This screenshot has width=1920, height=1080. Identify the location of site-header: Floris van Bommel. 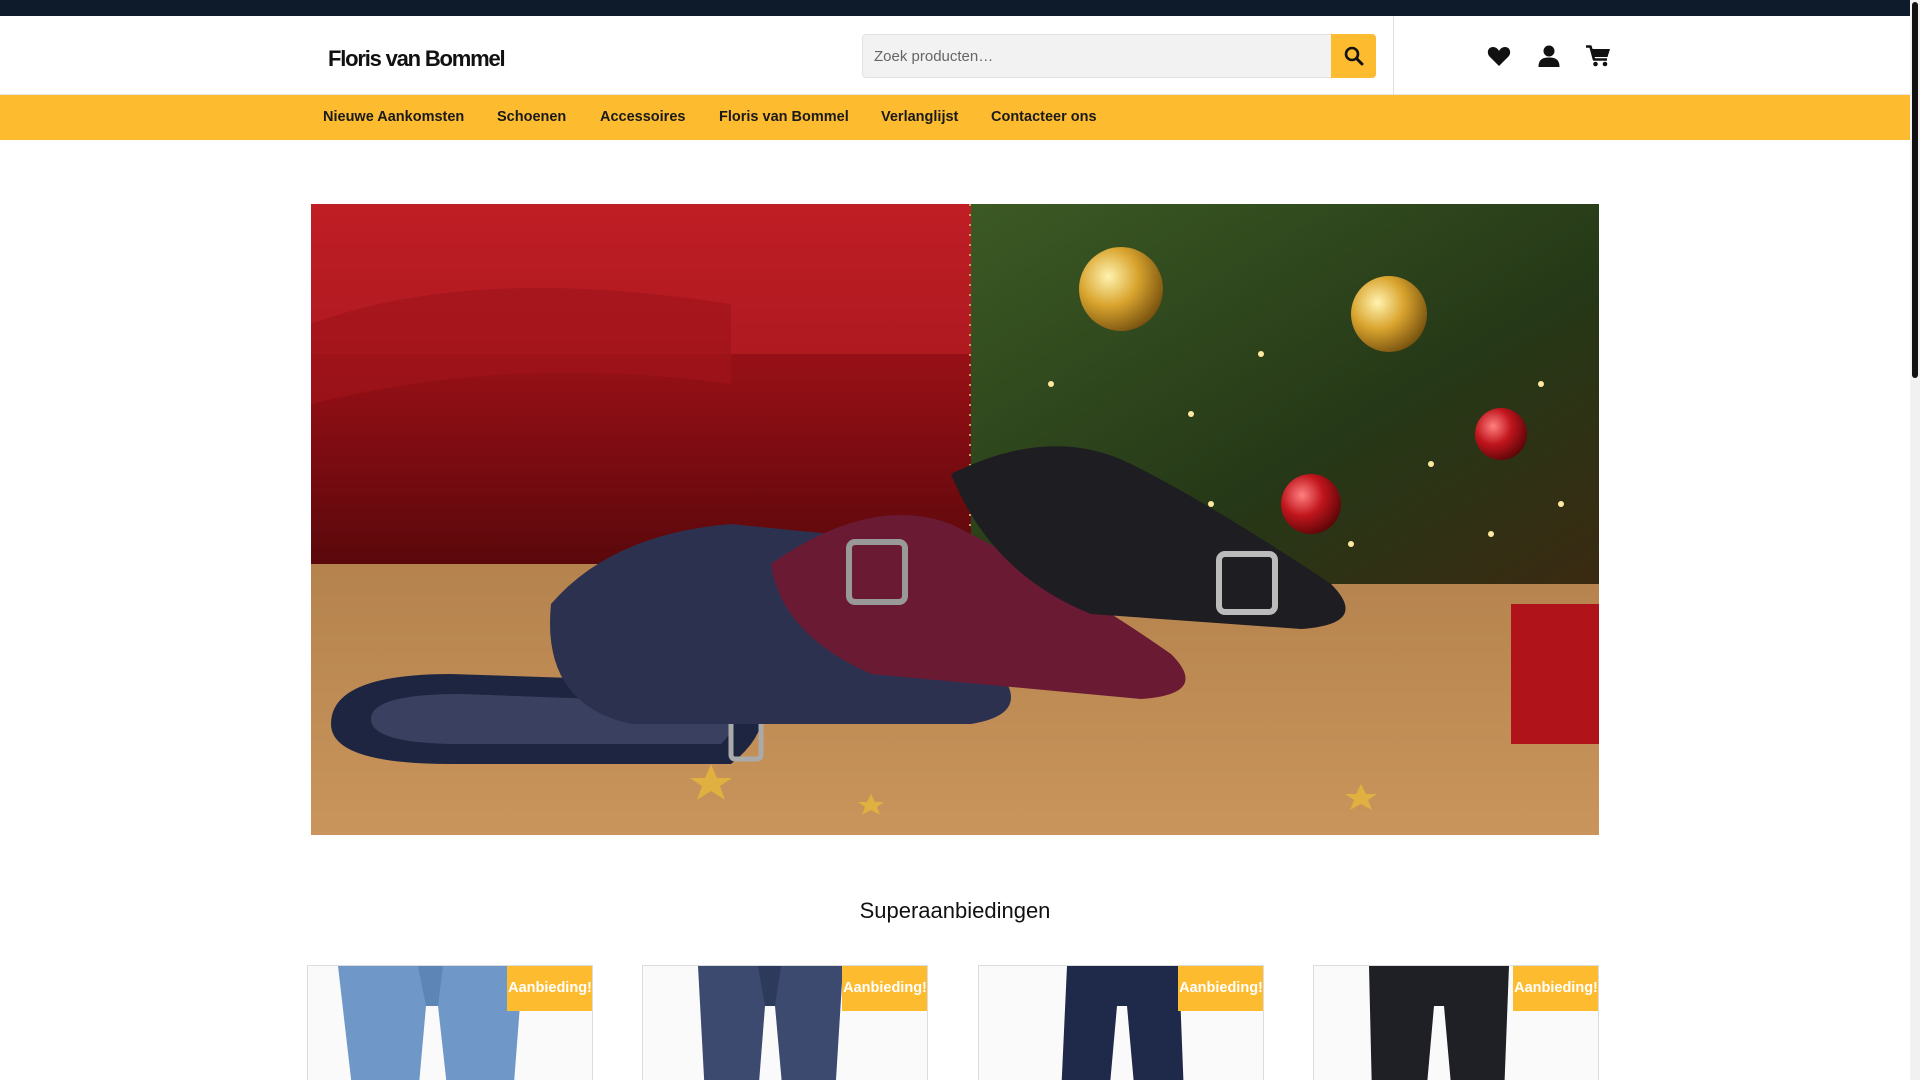
(955, 55).